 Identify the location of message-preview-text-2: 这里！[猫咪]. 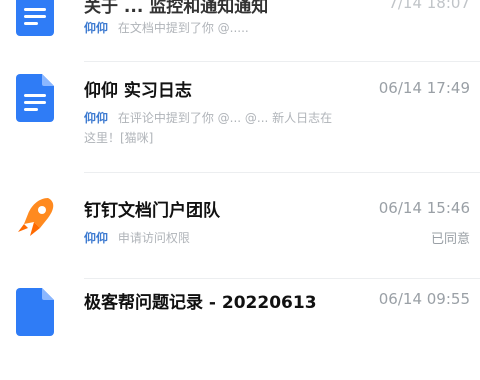
(119, 138).